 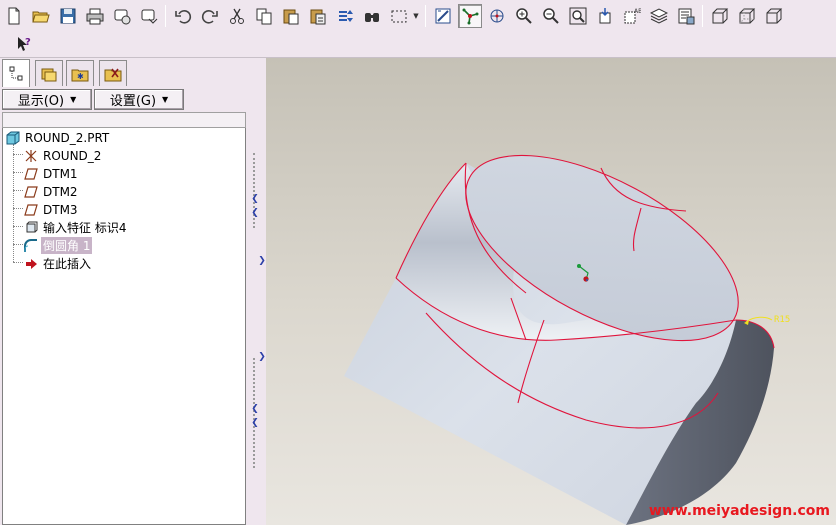 I want to click on refit-button, so click(x=578, y=16).